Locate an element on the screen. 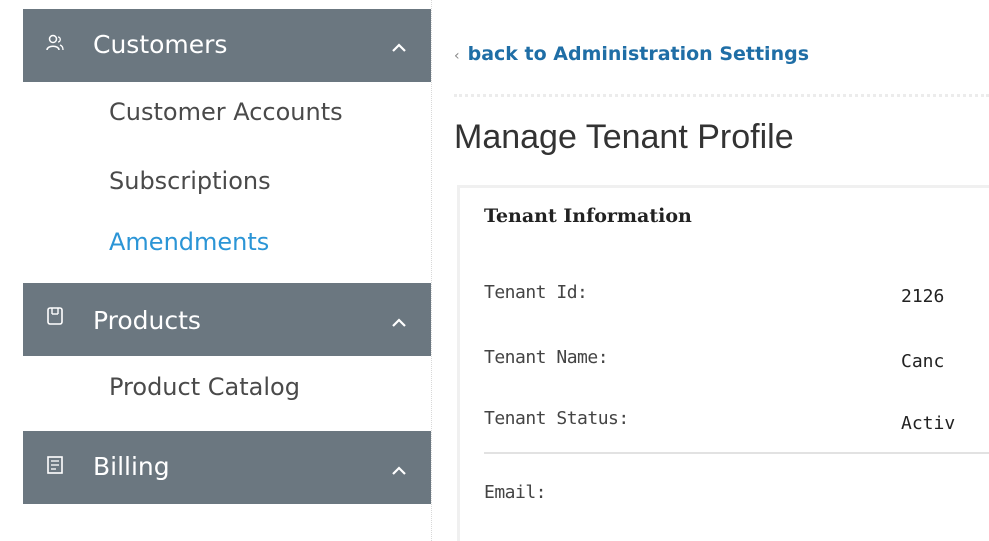 The image size is (989, 541). billing-icon is located at coordinates (55, 465).